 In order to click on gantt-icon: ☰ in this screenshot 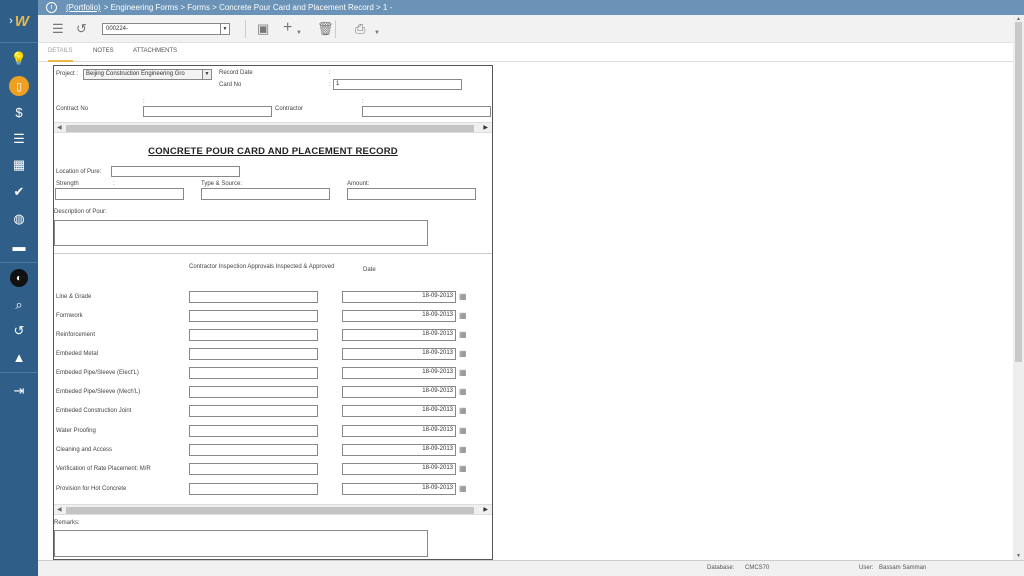, I will do `click(19, 139)`.